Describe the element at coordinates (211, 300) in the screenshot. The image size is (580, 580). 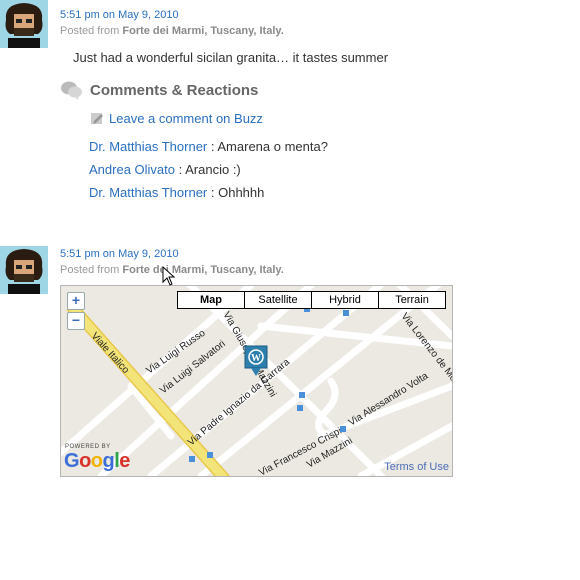
I see `map-type-map-button: Map` at that location.